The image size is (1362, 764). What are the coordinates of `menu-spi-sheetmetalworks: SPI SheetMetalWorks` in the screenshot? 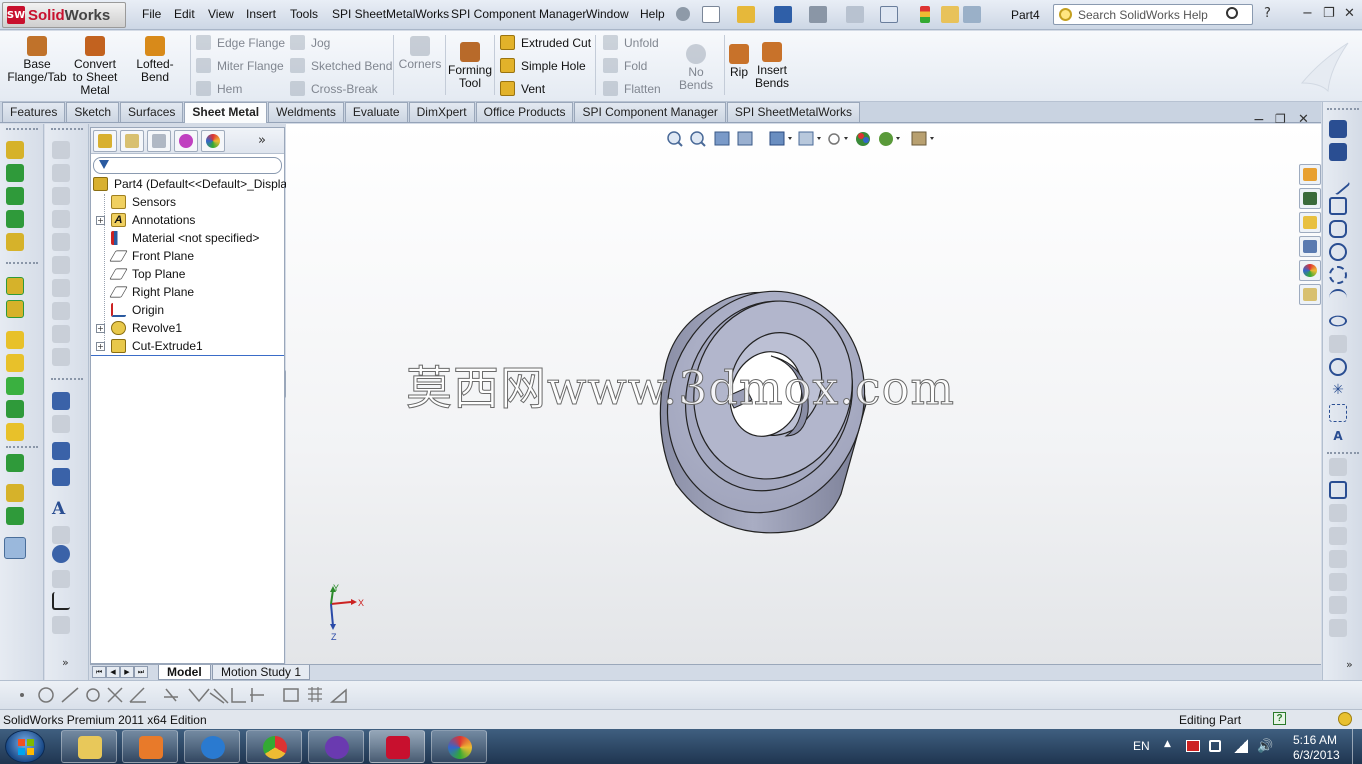 It's located at (390, 14).